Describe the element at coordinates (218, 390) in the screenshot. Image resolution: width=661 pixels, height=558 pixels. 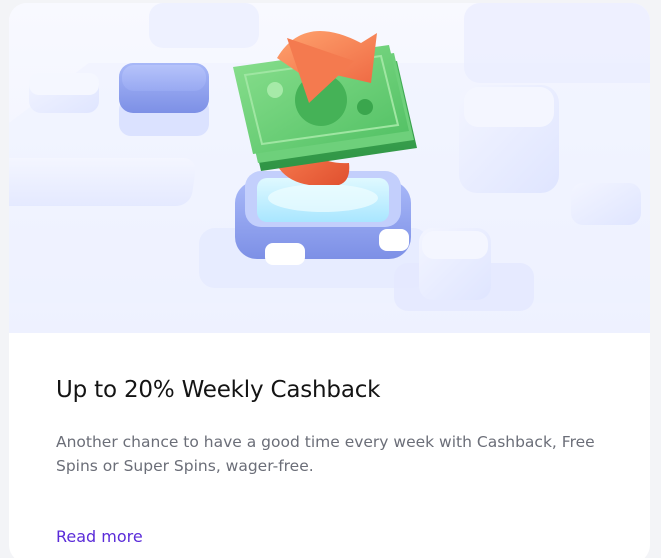
I see `card-title: Up to 20% Weekly Cashback` at that location.